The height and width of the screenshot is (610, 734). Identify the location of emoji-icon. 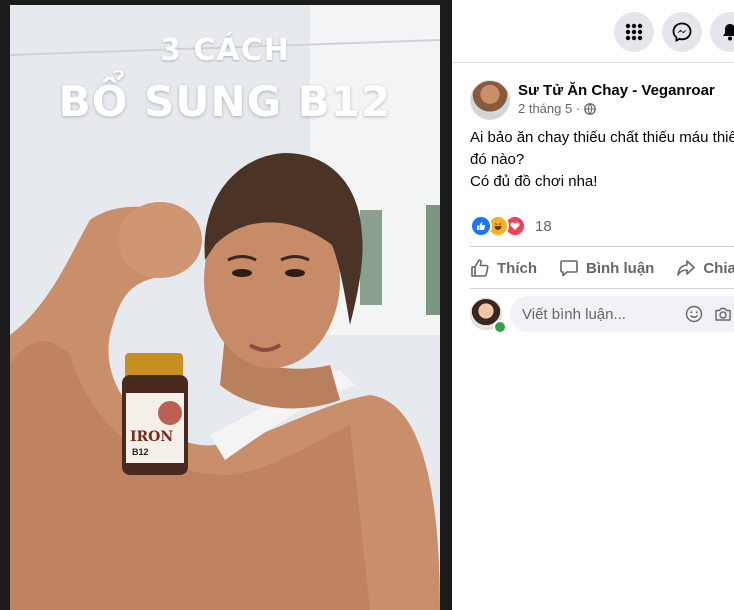
(694, 314).